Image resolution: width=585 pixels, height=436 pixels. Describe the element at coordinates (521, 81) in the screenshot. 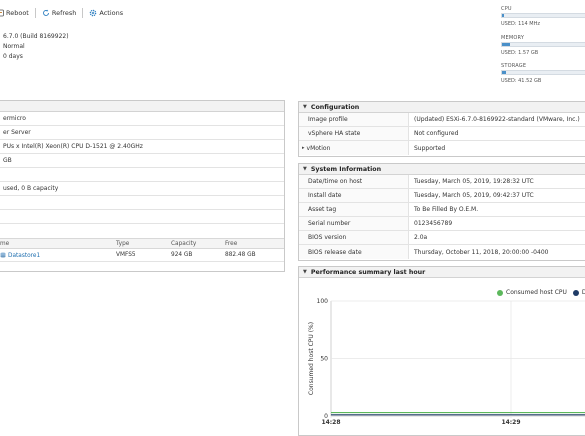

I see `storage-used: USED: 41.52 GB` at that location.